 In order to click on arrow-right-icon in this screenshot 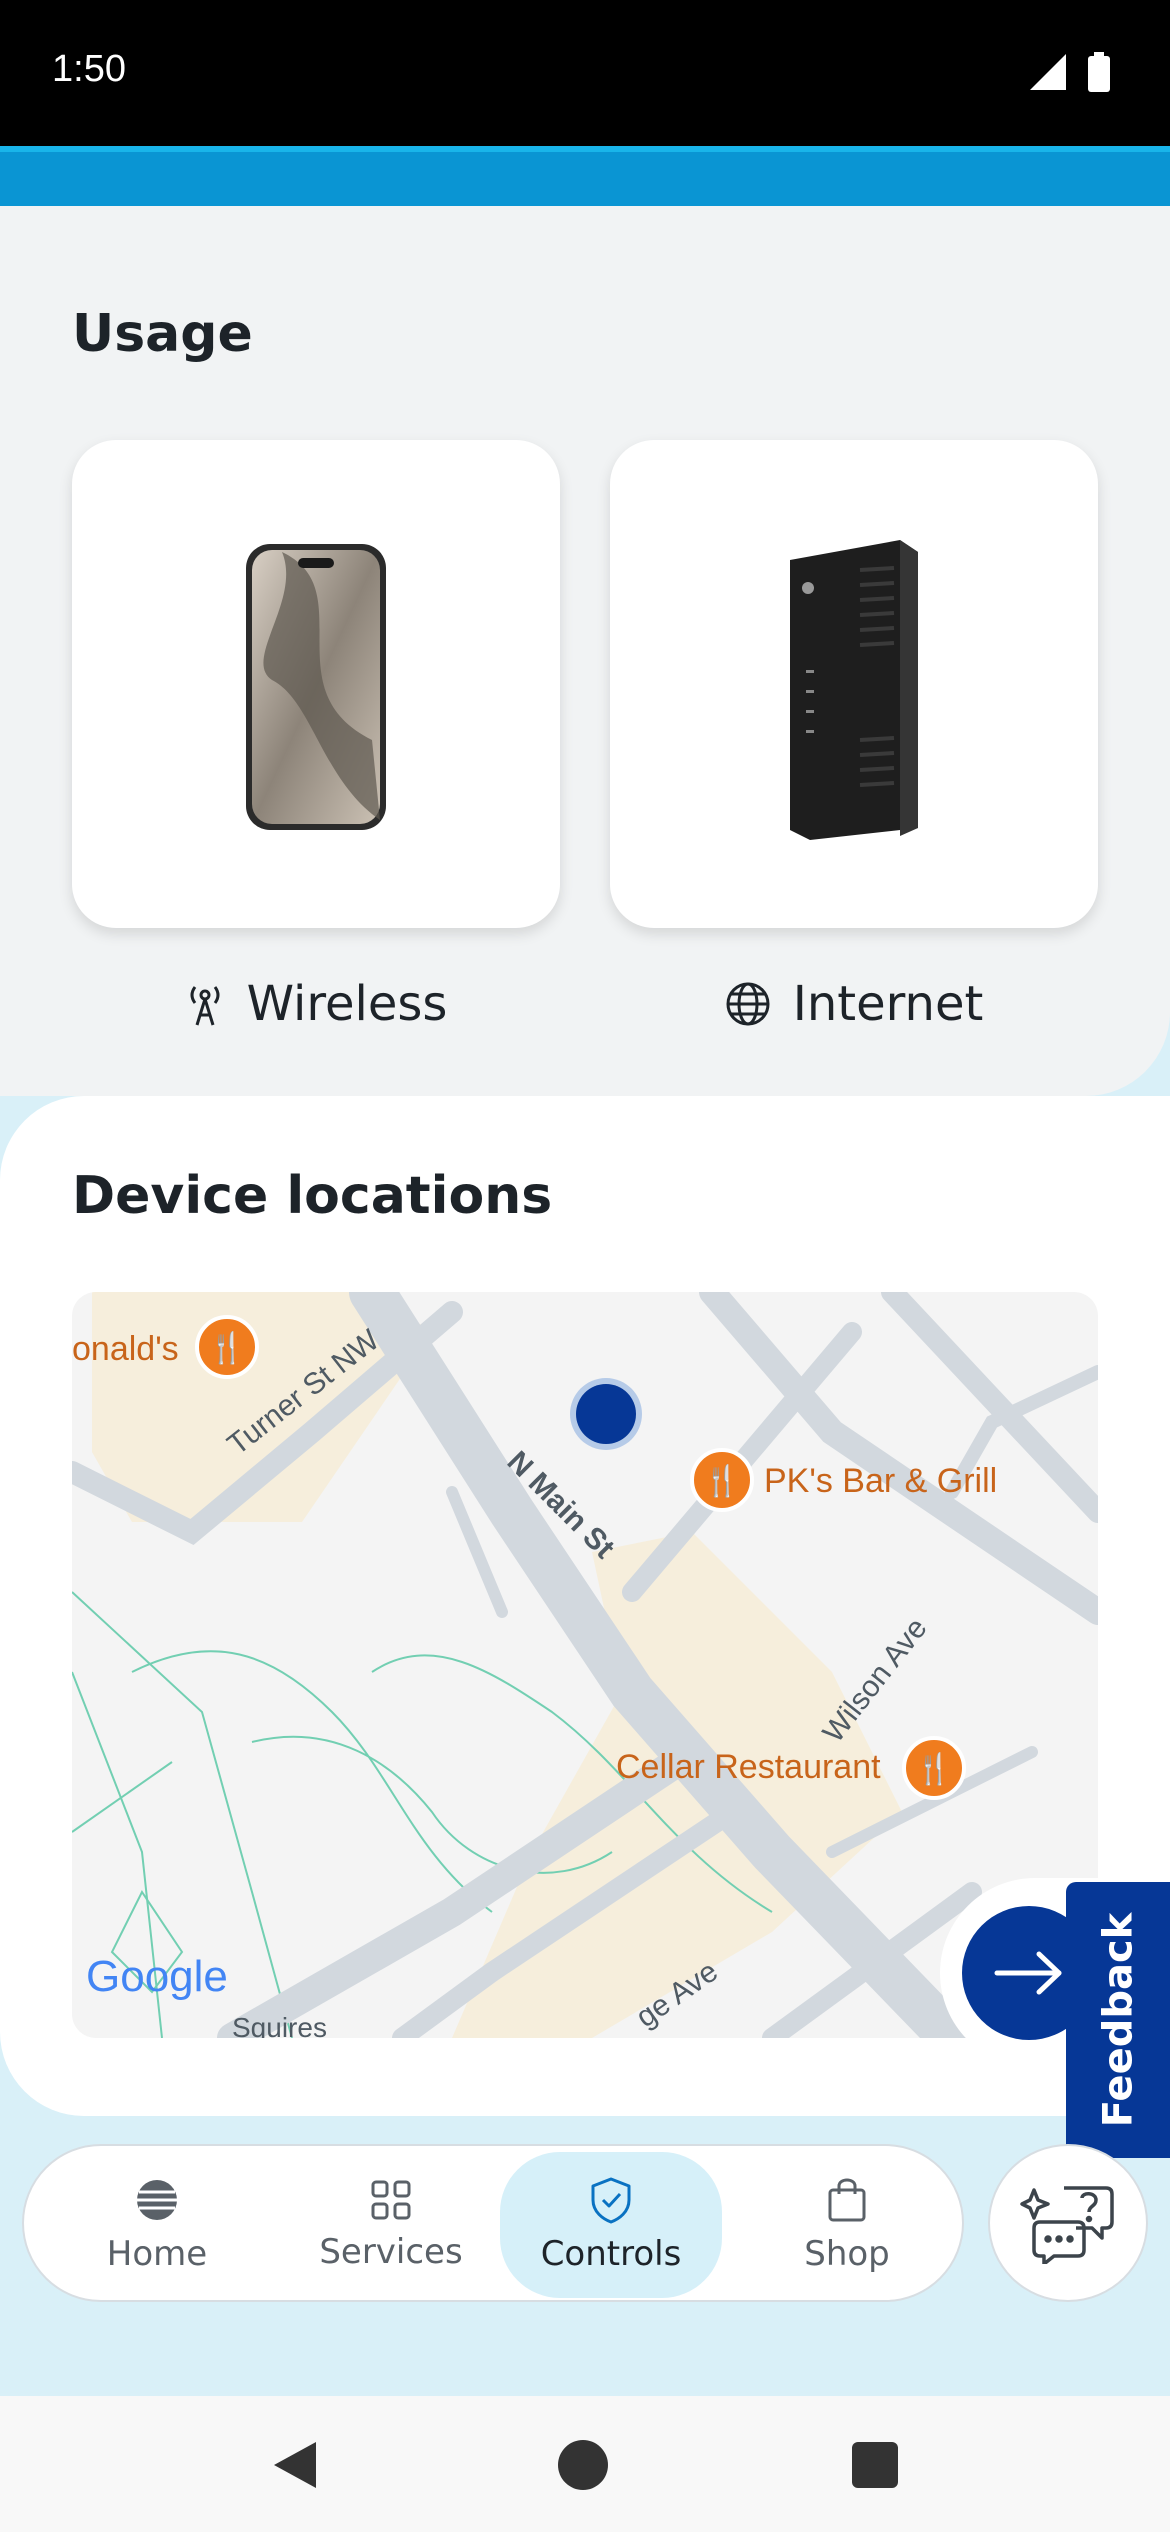, I will do `click(1028, 1973)`.